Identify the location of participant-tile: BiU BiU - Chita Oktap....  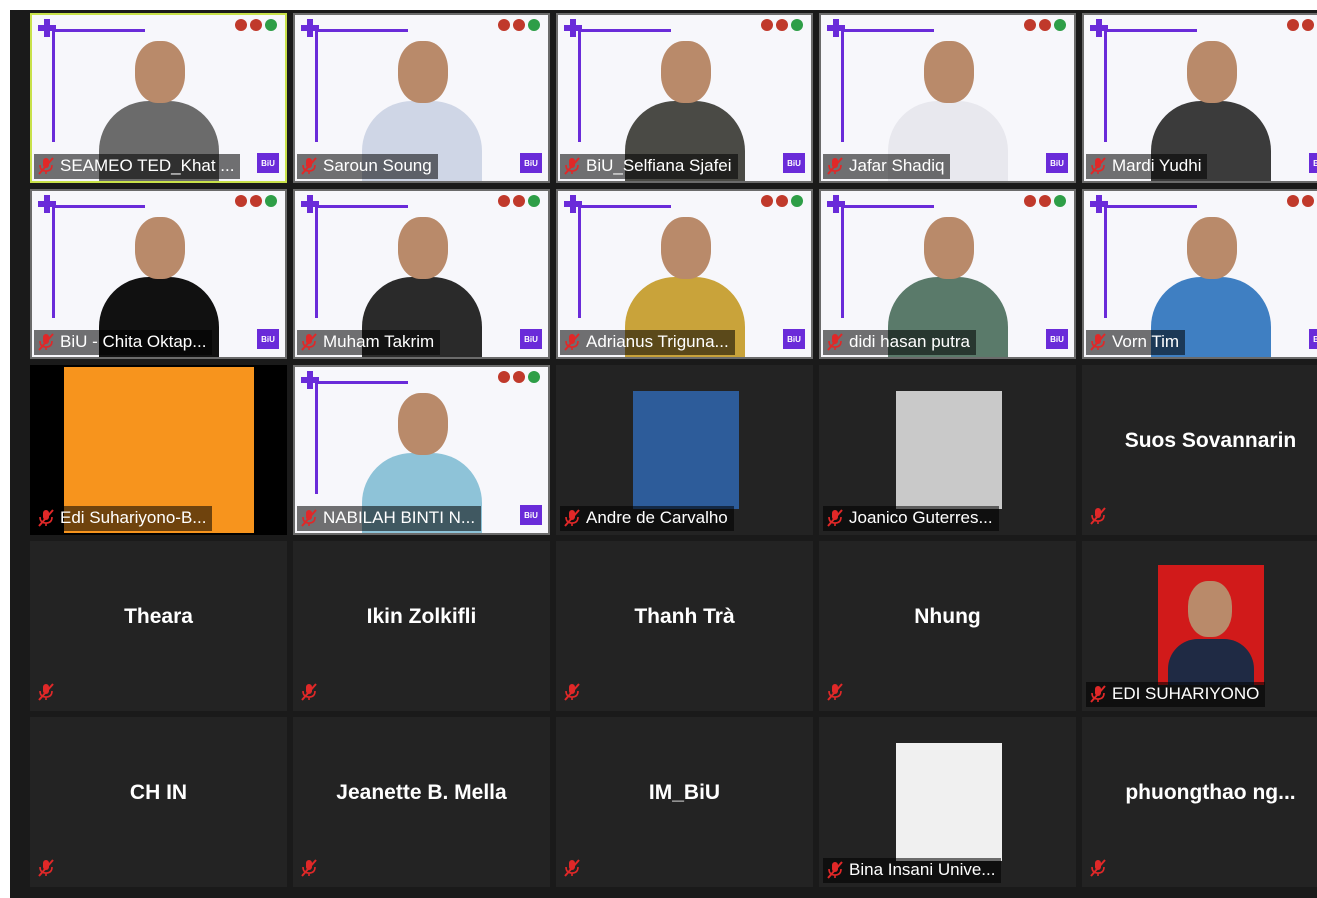
(158, 274).